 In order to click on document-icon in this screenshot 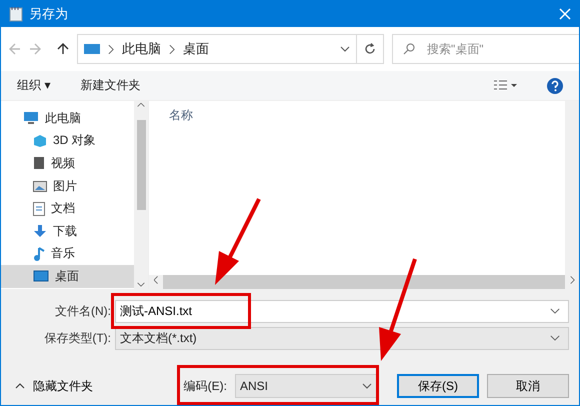, I will do `click(39, 209)`.